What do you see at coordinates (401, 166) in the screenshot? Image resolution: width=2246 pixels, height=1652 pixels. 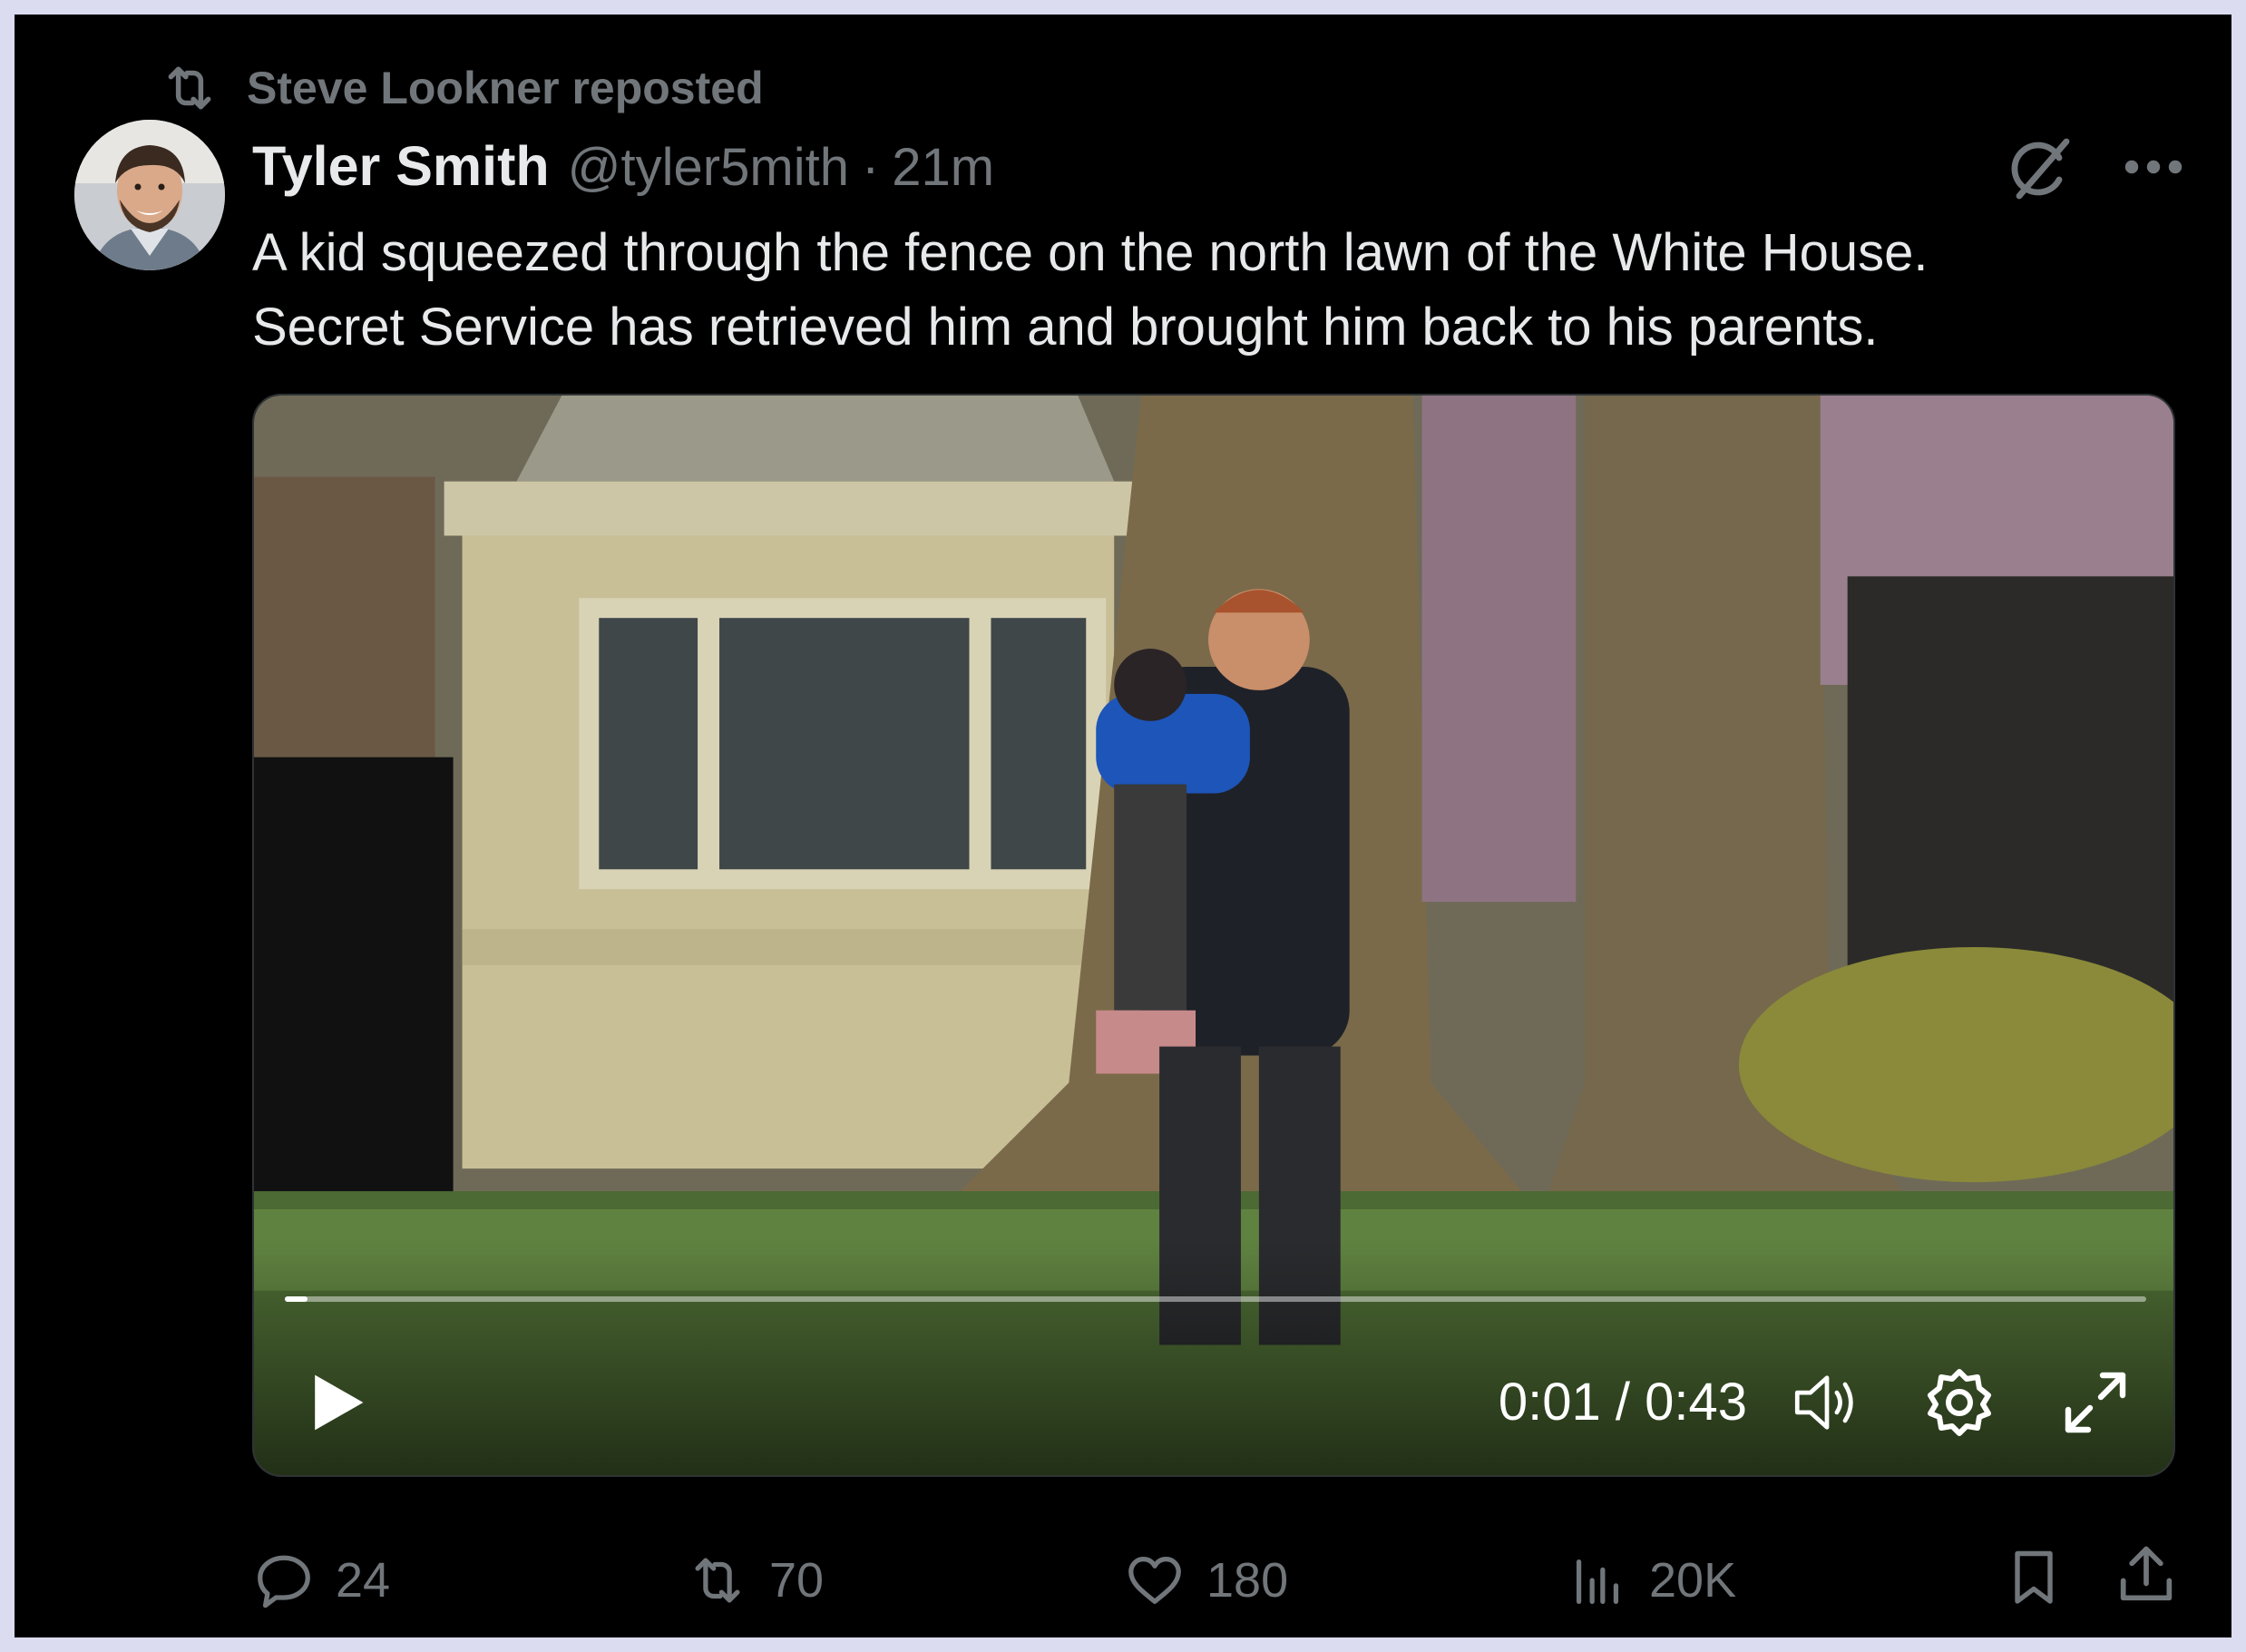 I see `author-name: Tyler Smith` at bounding box center [401, 166].